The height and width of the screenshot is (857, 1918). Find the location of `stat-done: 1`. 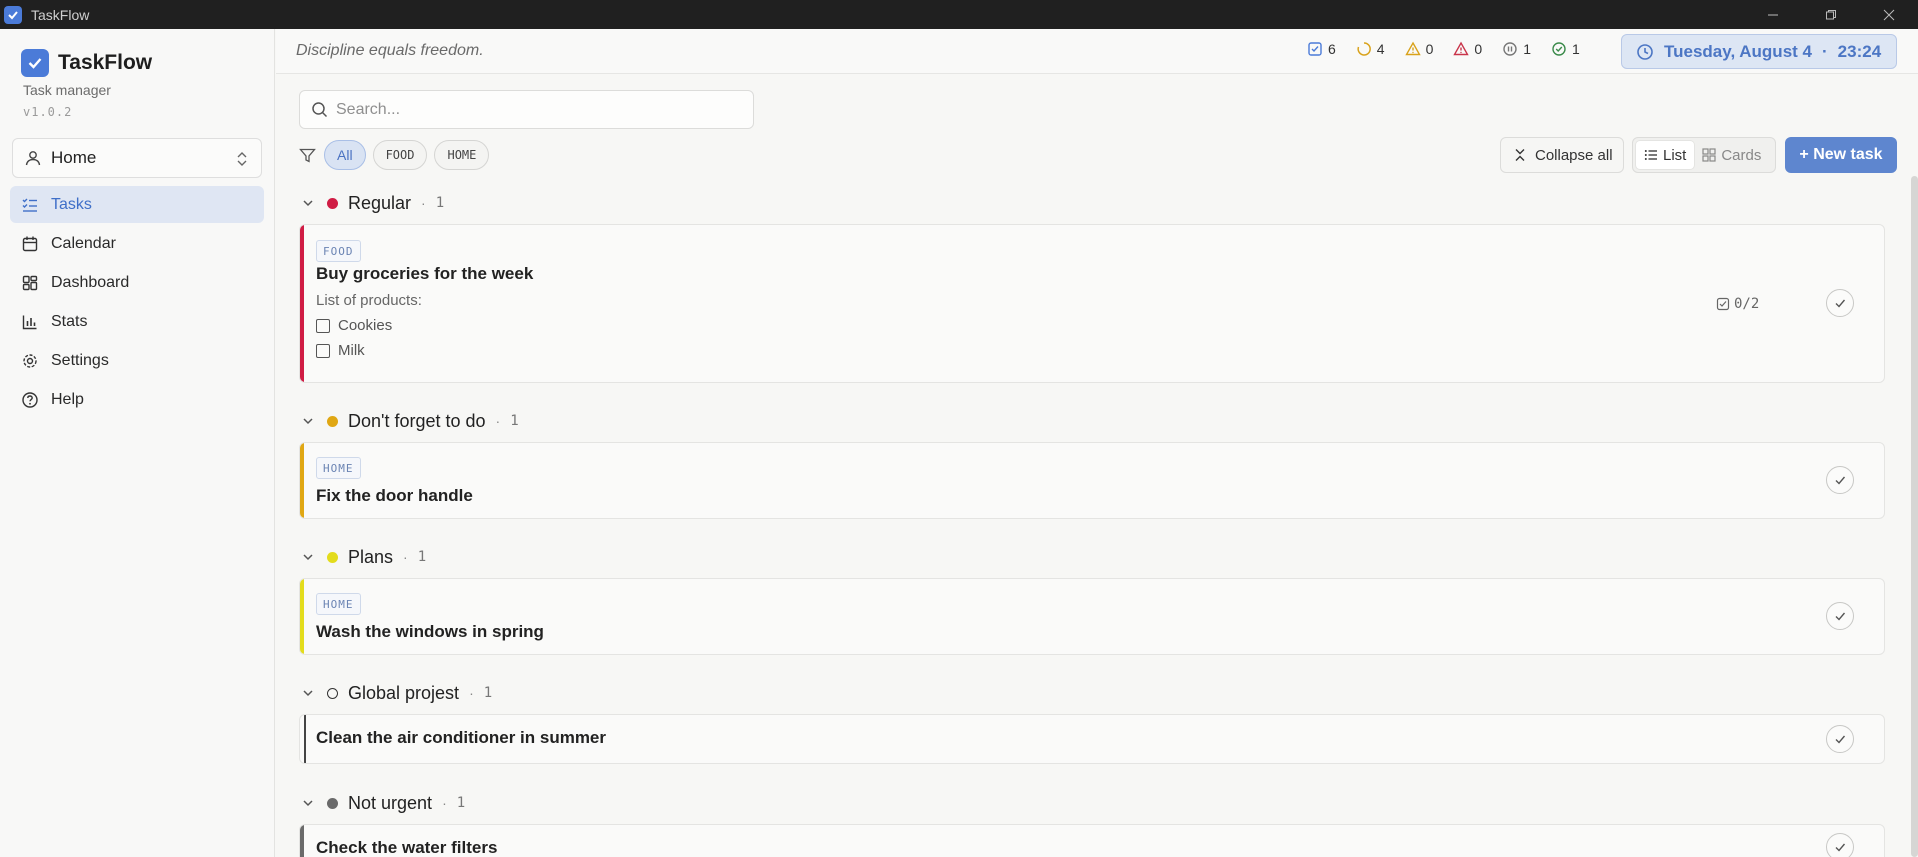

stat-done: 1 is located at coordinates (1565, 49).